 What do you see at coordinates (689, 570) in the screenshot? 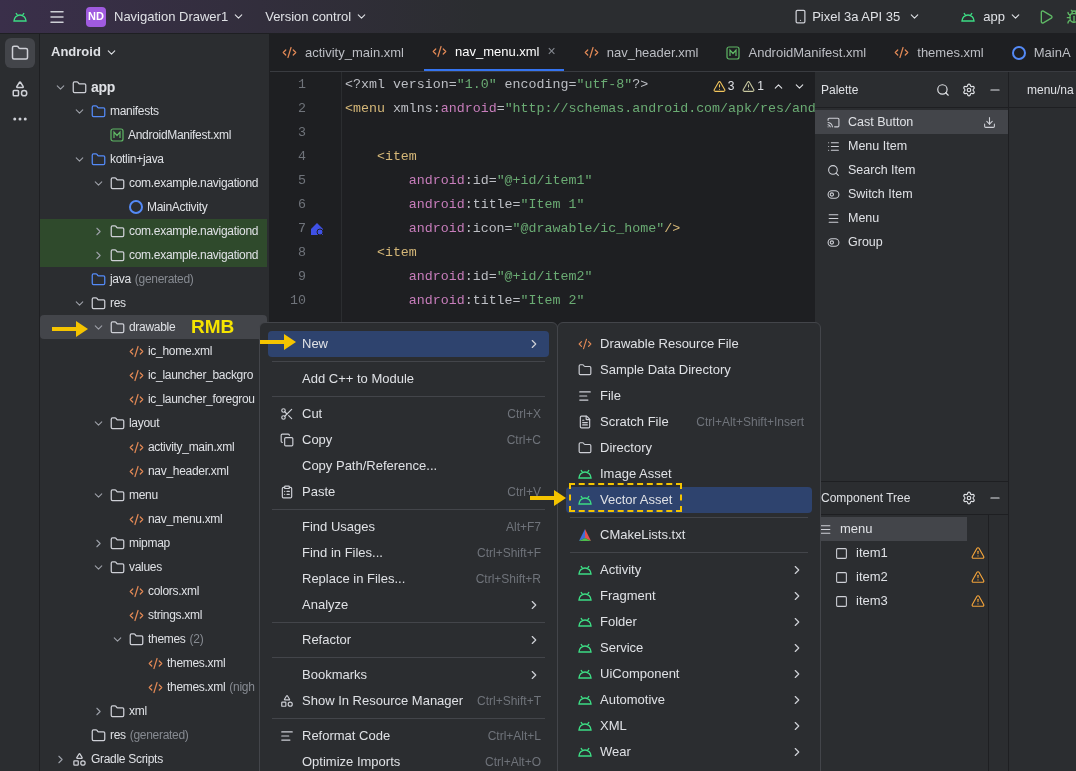
I see `popup-action: Activity` at bounding box center [689, 570].